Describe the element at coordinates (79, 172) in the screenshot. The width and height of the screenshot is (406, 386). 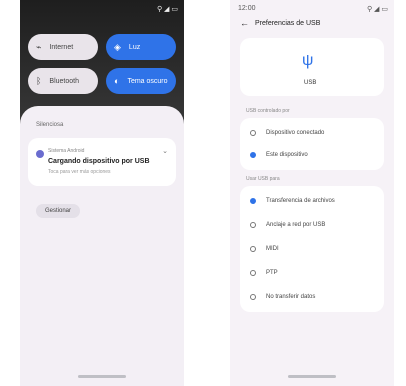
I see `notification-subtitle: Toca para ver más opciones` at that location.